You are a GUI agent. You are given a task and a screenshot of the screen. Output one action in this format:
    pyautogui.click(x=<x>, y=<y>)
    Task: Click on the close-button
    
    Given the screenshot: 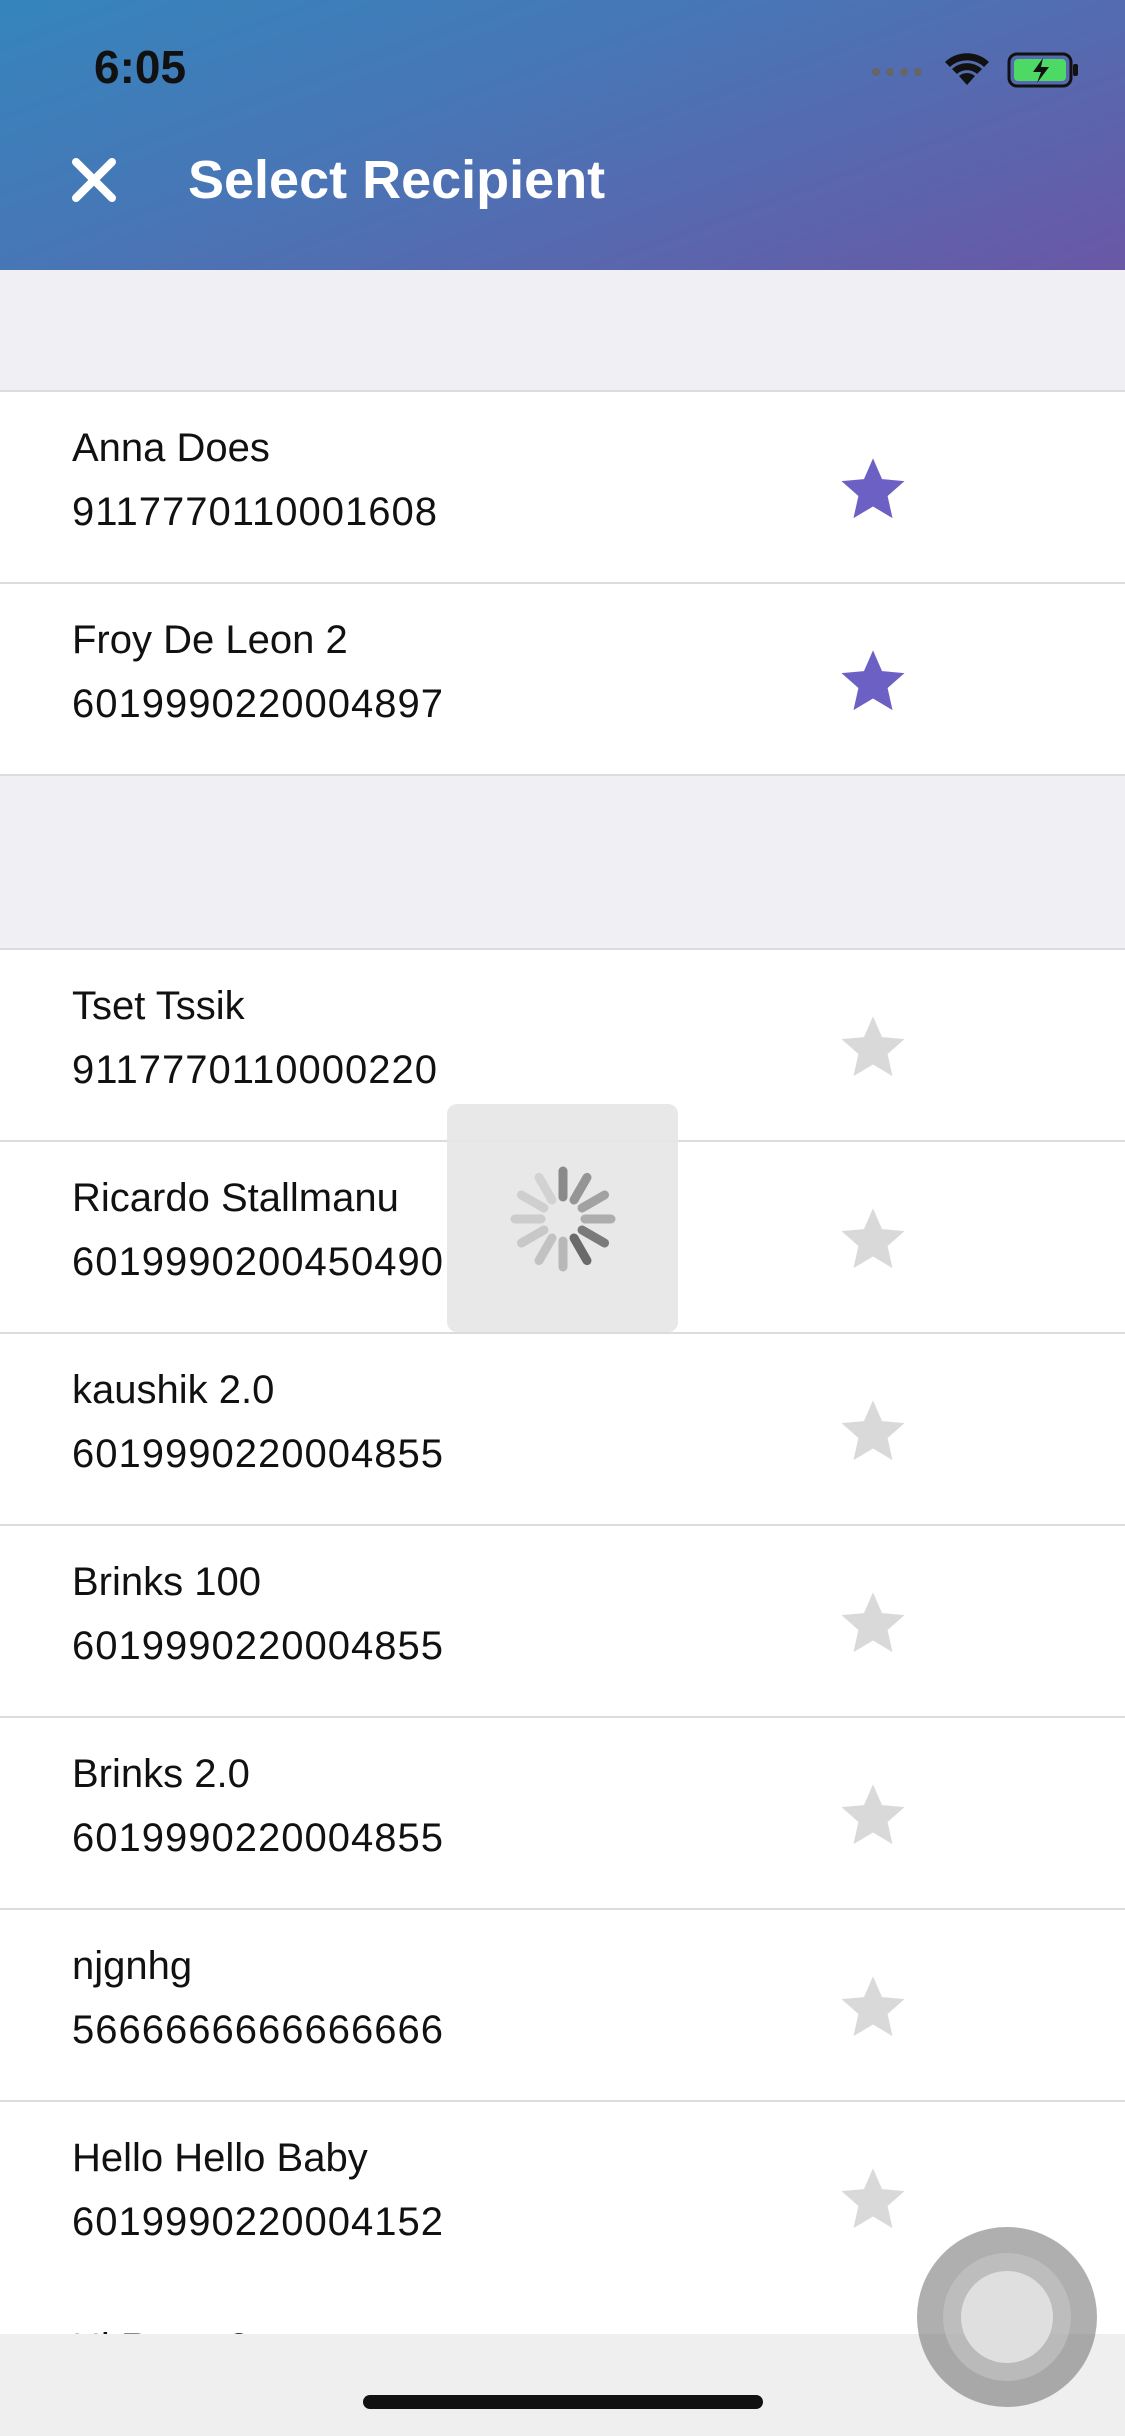 What is the action you would take?
    pyautogui.click(x=94, y=180)
    